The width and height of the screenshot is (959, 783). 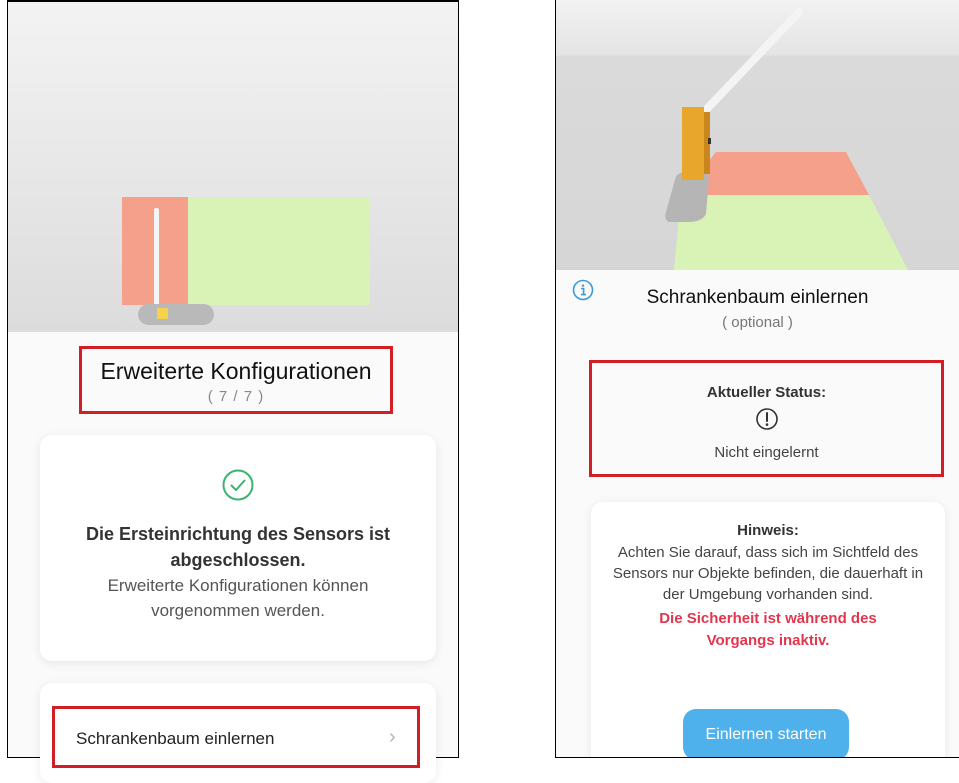 What do you see at coordinates (757, 322) in the screenshot?
I see `page-subtitle: ( optional )` at bounding box center [757, 322].